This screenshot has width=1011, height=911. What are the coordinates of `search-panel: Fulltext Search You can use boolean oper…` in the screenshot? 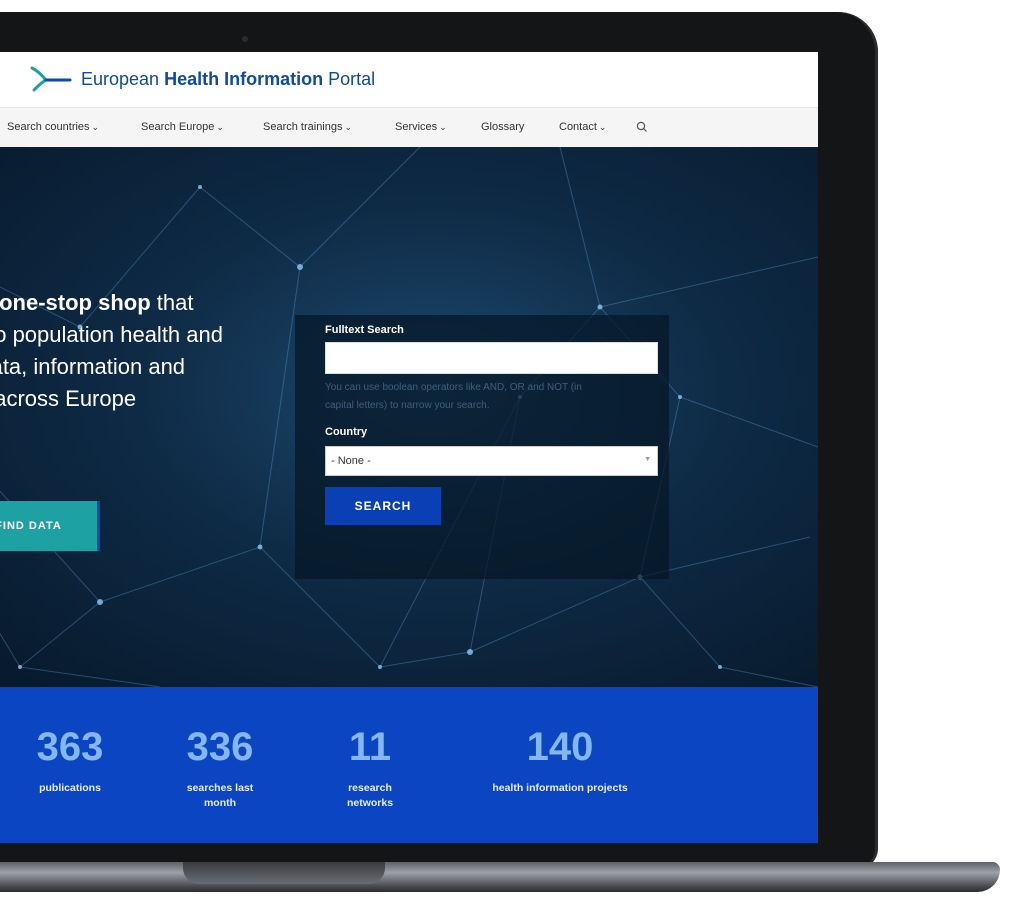 It's located at (482, 447).